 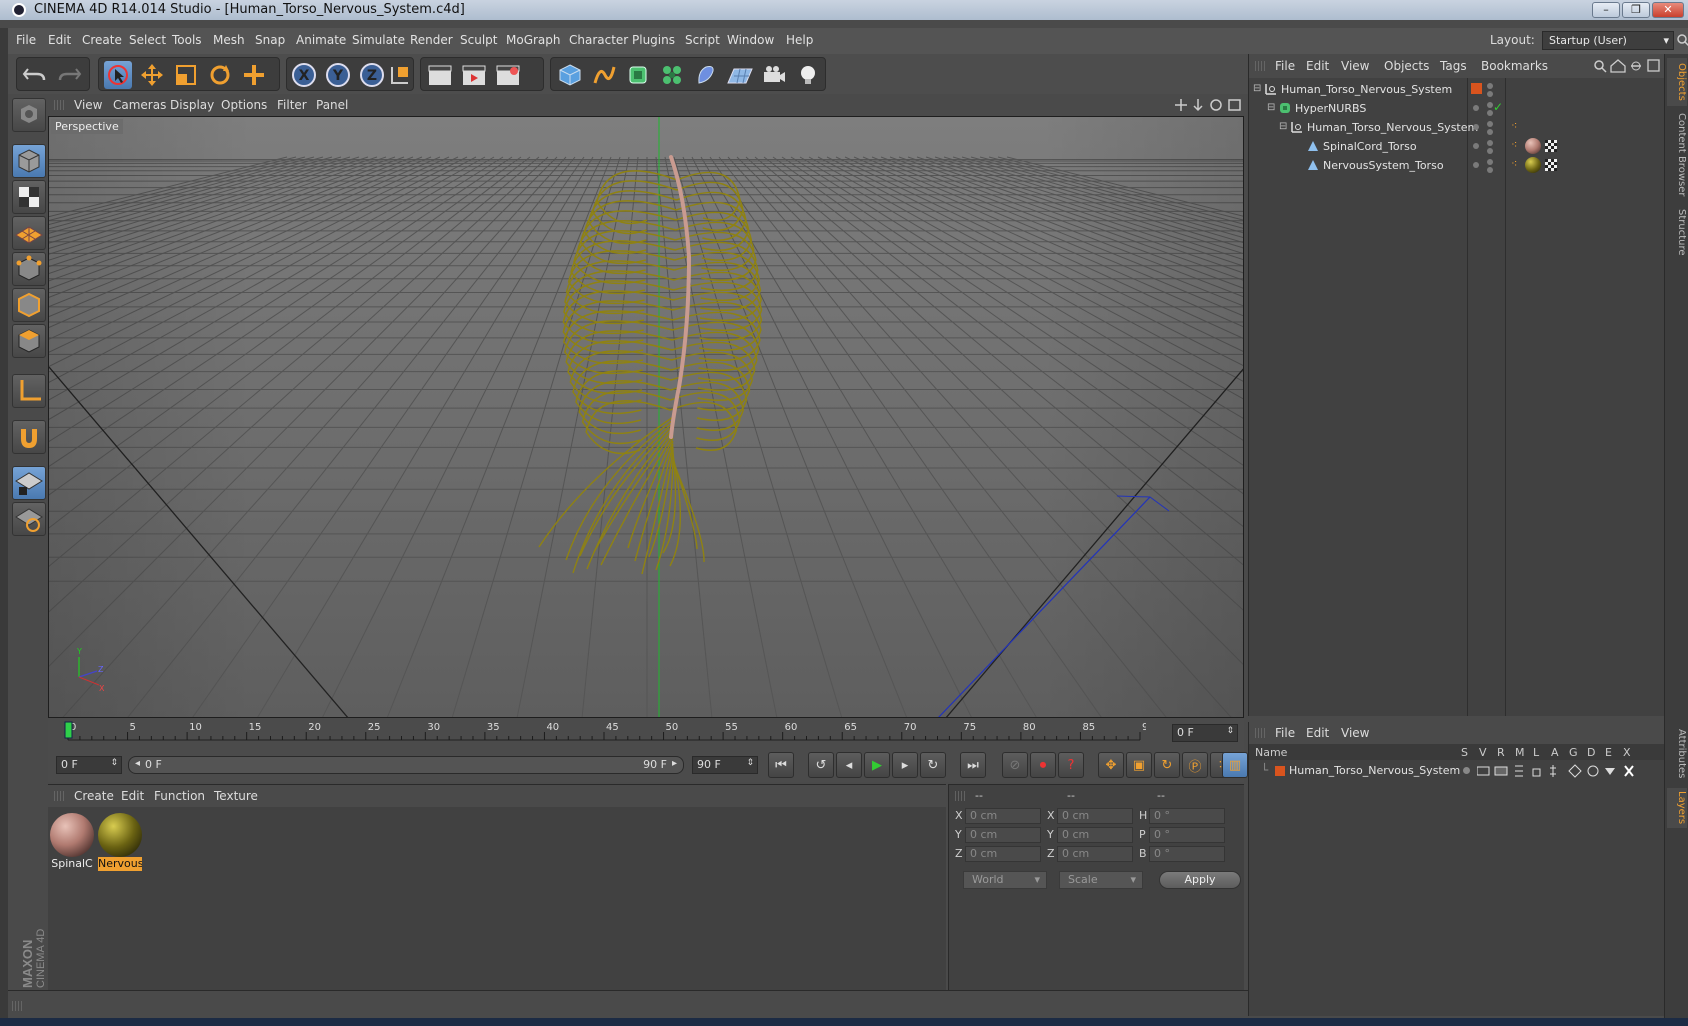 What do you see at coordinates (1668, 10) in the screenshot?
I see `close-button: ✕` at bounding box center [1668, 10].